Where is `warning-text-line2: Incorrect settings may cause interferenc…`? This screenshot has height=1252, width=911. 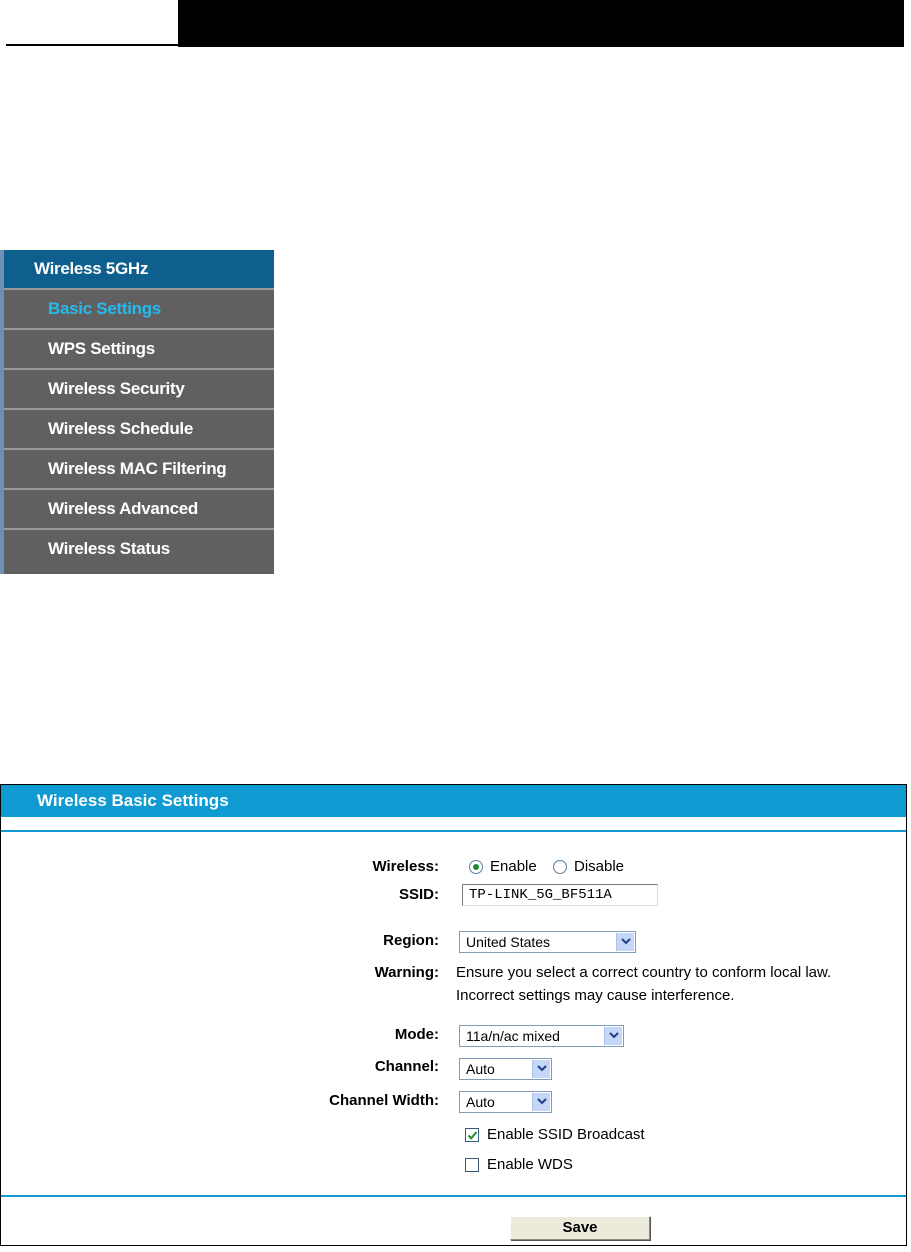 warning-text-line2: Incorrect settings may cause interferenc… is located at coordinates (595, 995).